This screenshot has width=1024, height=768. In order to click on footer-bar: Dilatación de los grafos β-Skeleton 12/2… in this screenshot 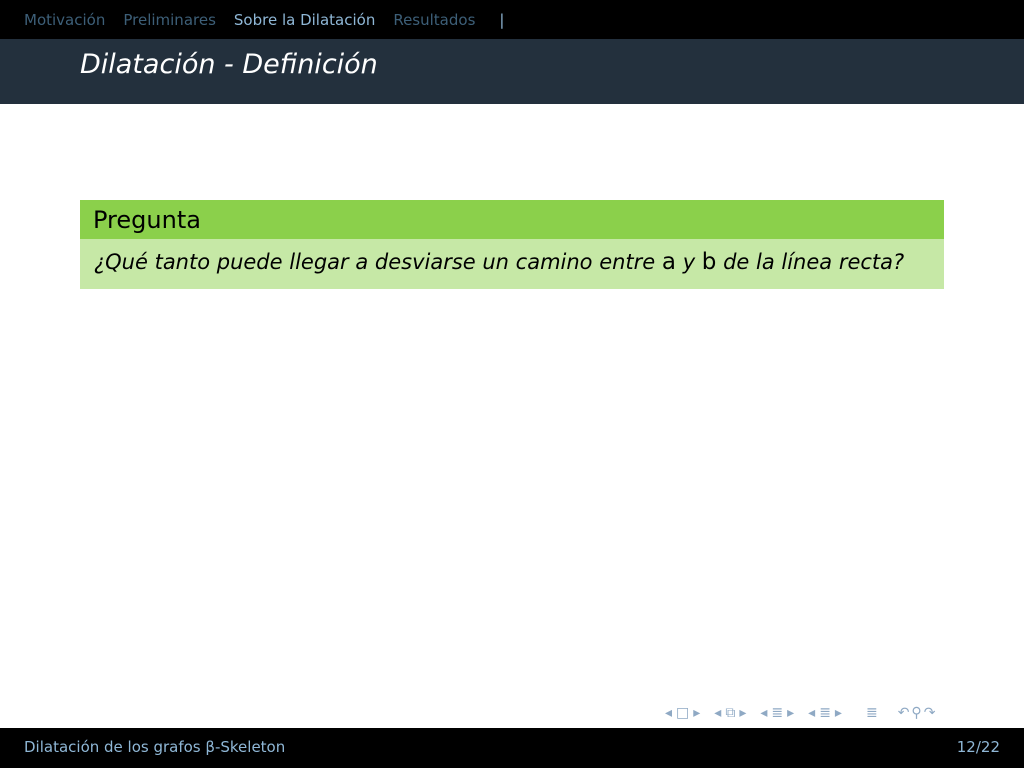, I will do `click(512, 748)`.